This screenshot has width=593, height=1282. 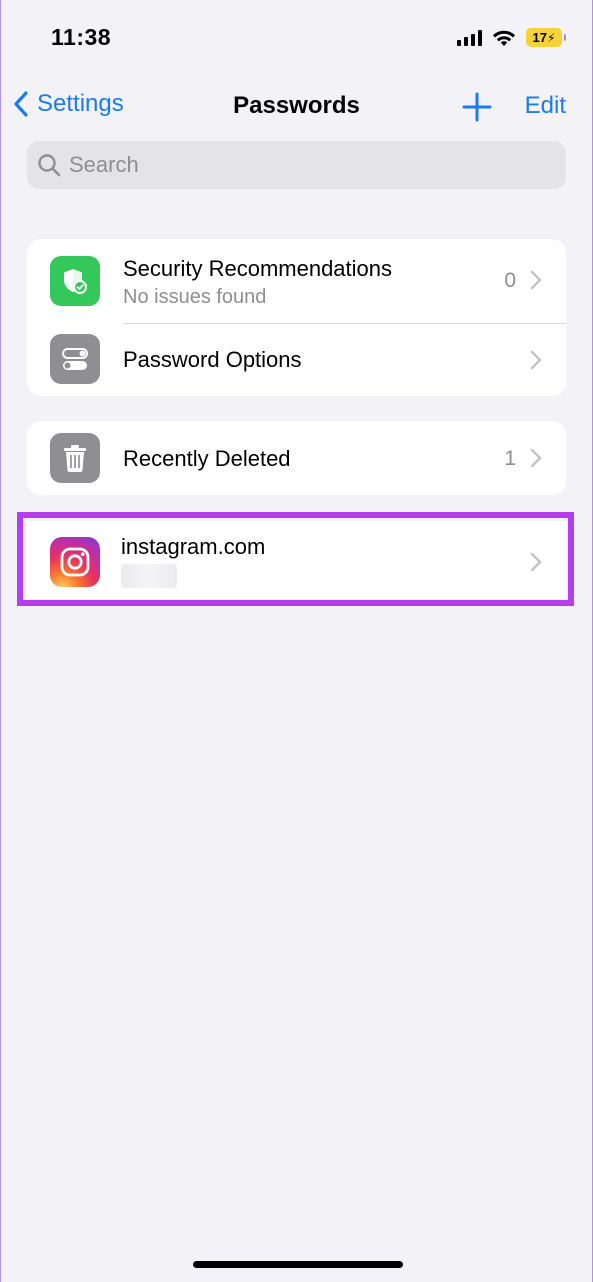 I want to click on recently-deleted-title: Recently Deleted, so click(x=207, y=458).